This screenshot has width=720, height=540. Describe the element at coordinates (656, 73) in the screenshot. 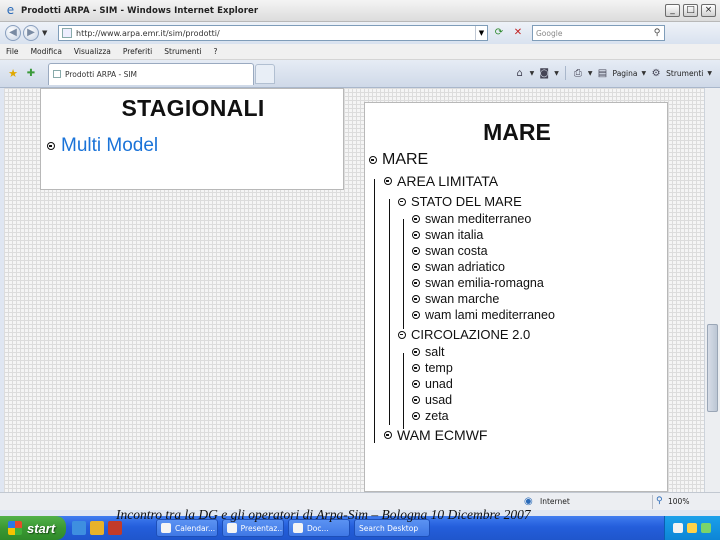

I see `tools-gear-icon: ⚙` at that location.